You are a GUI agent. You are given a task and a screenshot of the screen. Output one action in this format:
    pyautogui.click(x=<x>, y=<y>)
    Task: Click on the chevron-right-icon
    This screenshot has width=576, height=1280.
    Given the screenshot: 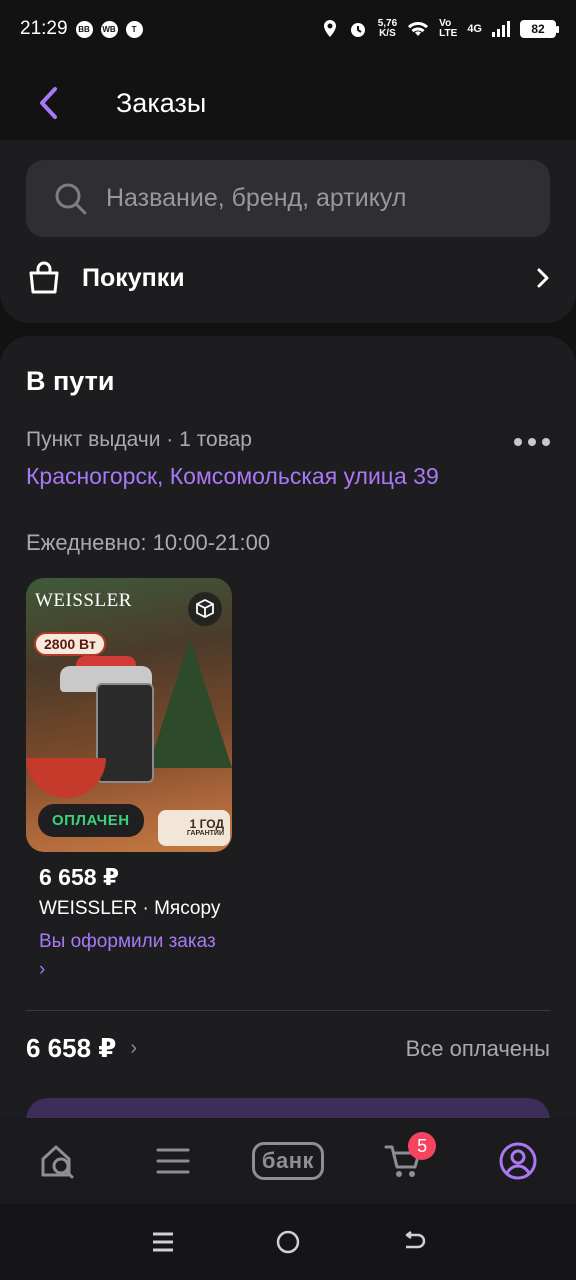 What is the action you would take?
    pyautogui.click(x=543, y=278)
    